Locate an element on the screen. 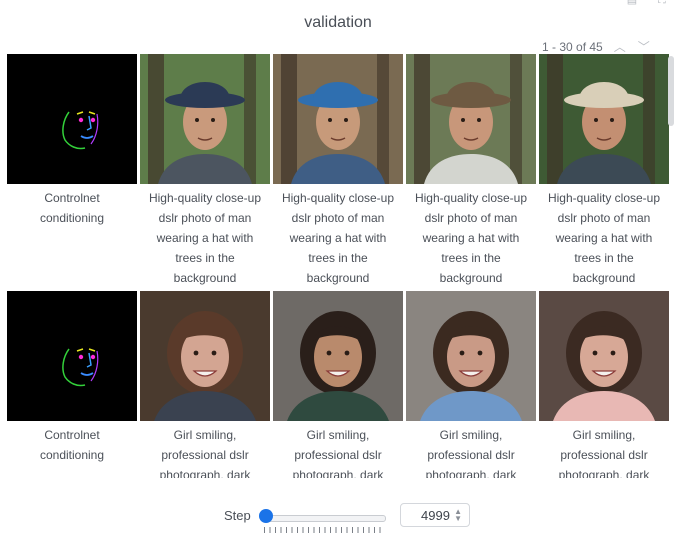  chevron-down-icon: ﹀ is located at coordinates (644, 47).